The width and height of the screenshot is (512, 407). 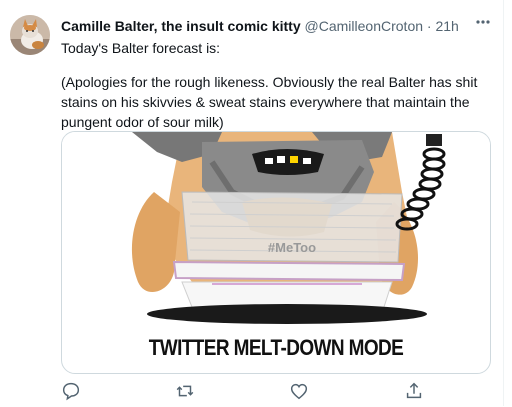 What do you see at coordinates (141, 48) in the screenshot?
I see `tweet-text-line1: Today's Balter forecast is:` at bounding box center [141, 48].